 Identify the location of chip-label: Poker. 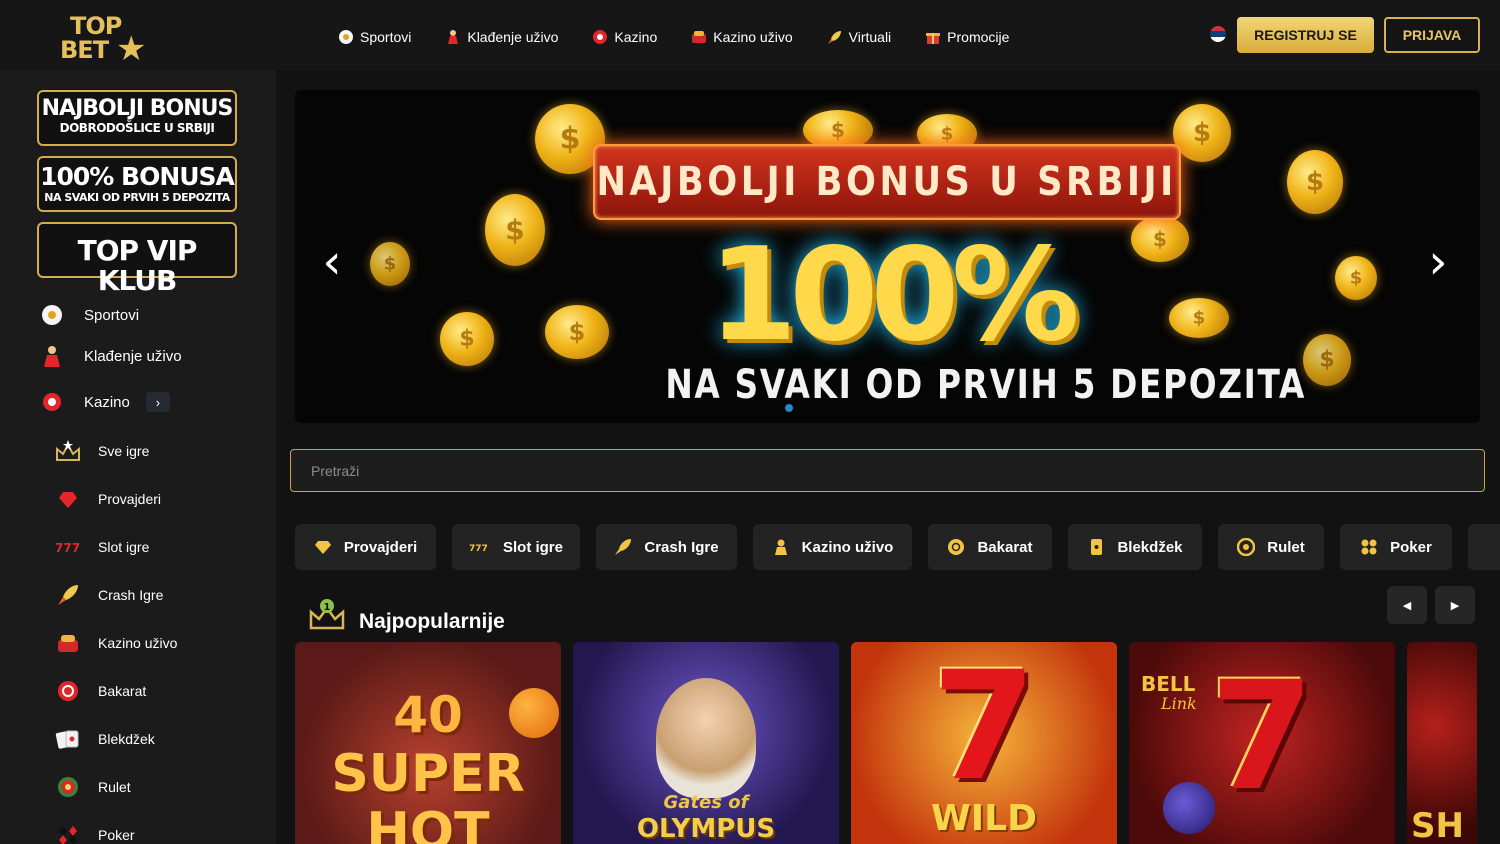
(1411, 547).